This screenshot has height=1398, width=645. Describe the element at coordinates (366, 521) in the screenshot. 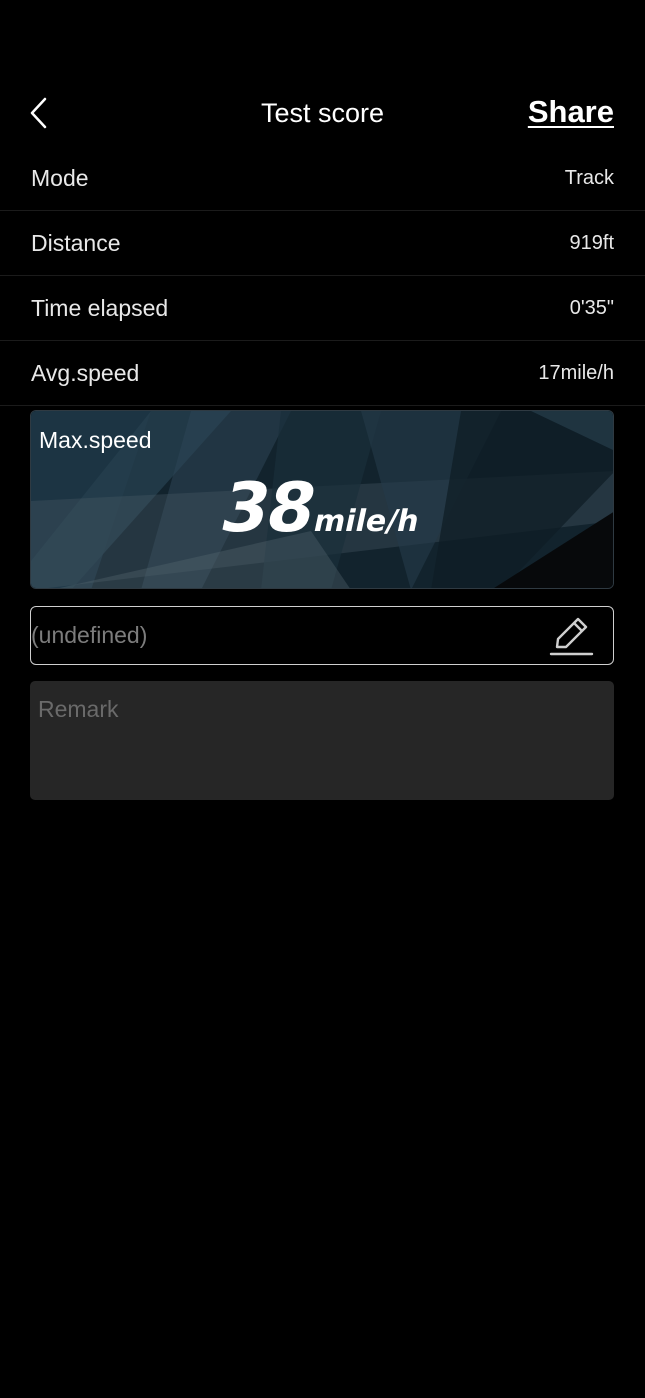

I see `max-speed-unit: mile/h` at that location.